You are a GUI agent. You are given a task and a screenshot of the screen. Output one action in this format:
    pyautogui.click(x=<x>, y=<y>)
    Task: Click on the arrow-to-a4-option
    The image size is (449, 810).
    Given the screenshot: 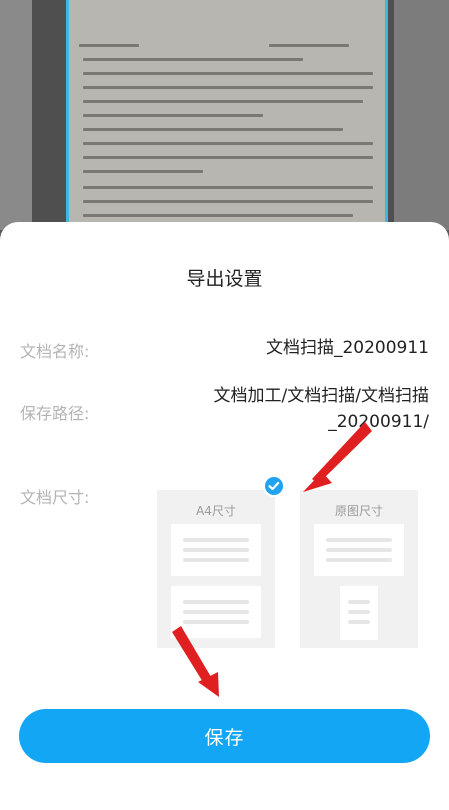 What is the action you would take?
    pyautogui.click(x=337, y=457)
    